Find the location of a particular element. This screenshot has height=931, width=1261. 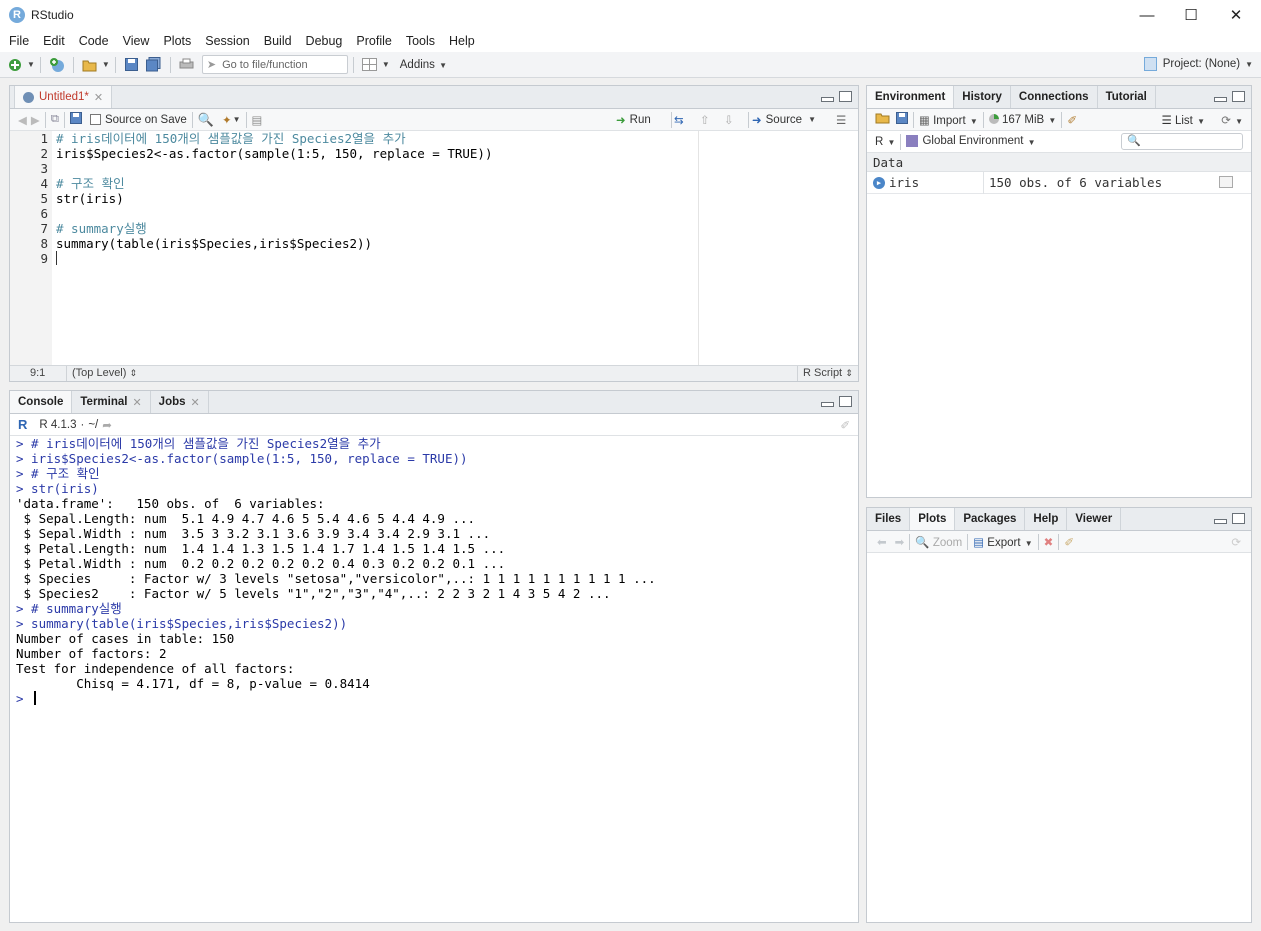

code-tools-wand-icon: ✦ is located at coordinates (227, 120).